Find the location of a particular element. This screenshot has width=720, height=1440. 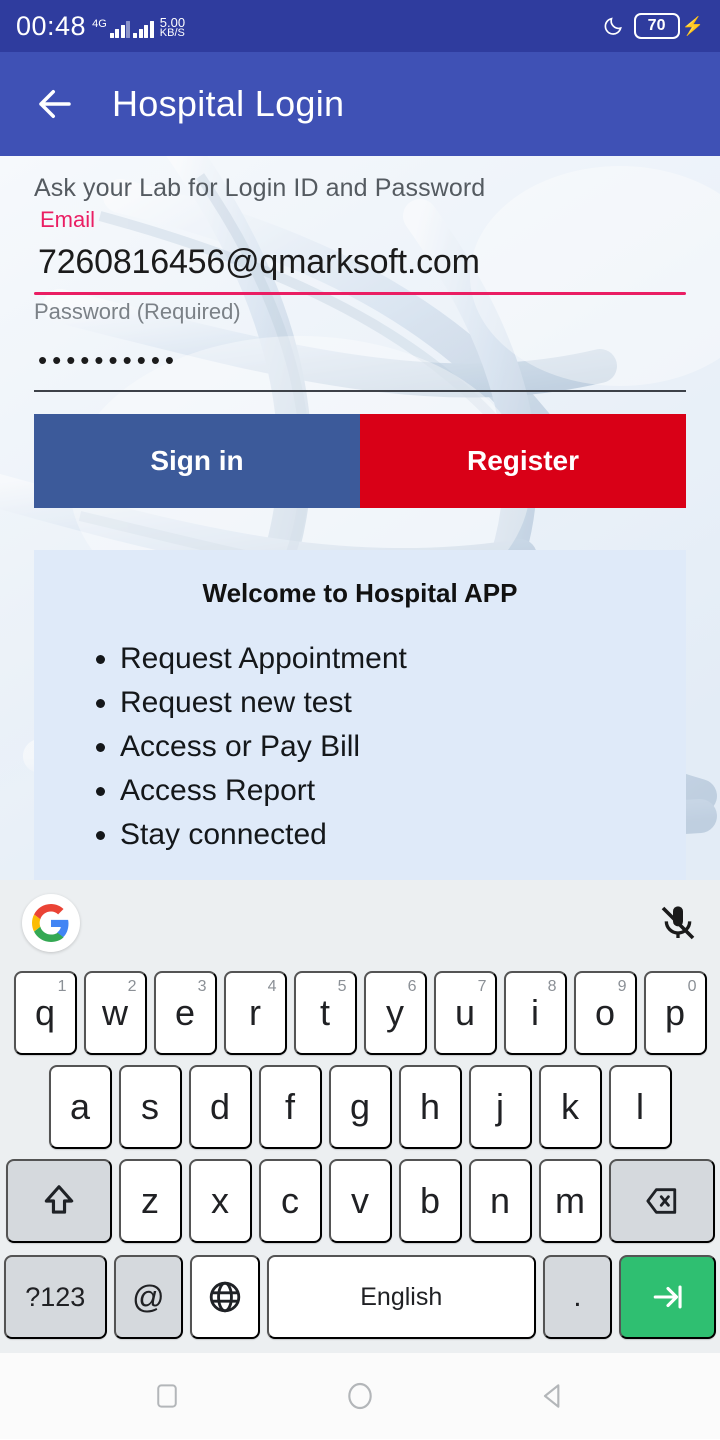

list-item: Access or Pay Bill is located at coordinates (403, 747).